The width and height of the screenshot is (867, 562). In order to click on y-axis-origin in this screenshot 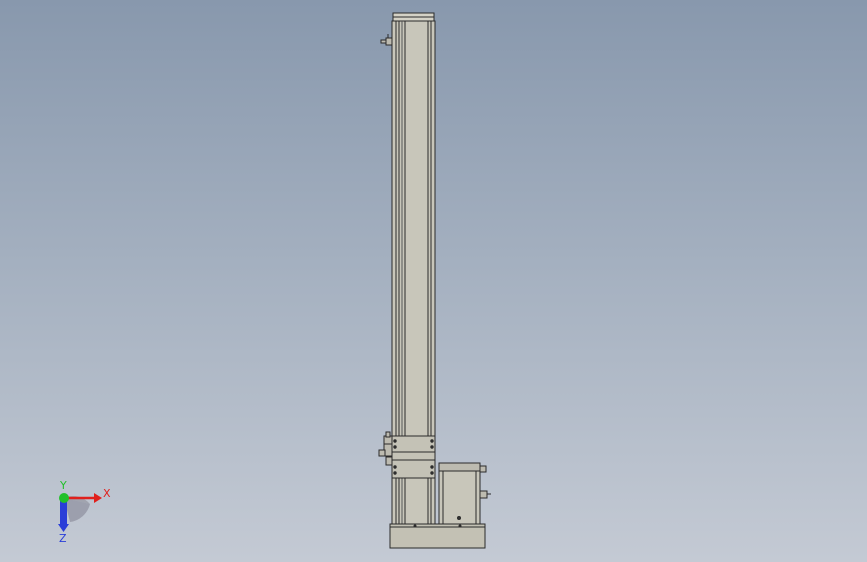, I will do `click(64, 498)`.